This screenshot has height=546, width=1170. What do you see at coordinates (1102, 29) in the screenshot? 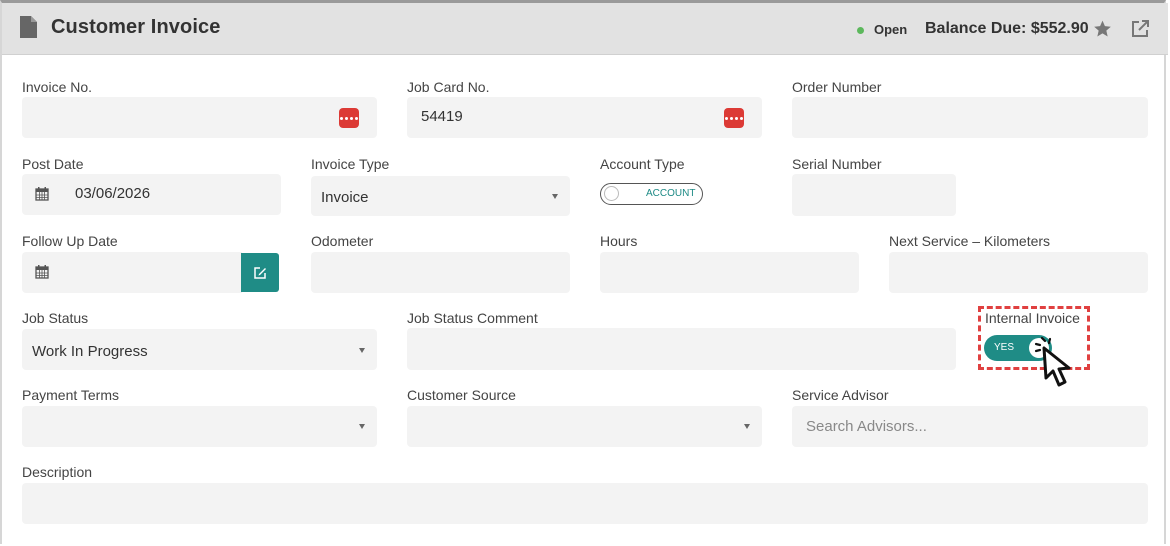
I see `star-icon` at bounding box center [1102, 29].